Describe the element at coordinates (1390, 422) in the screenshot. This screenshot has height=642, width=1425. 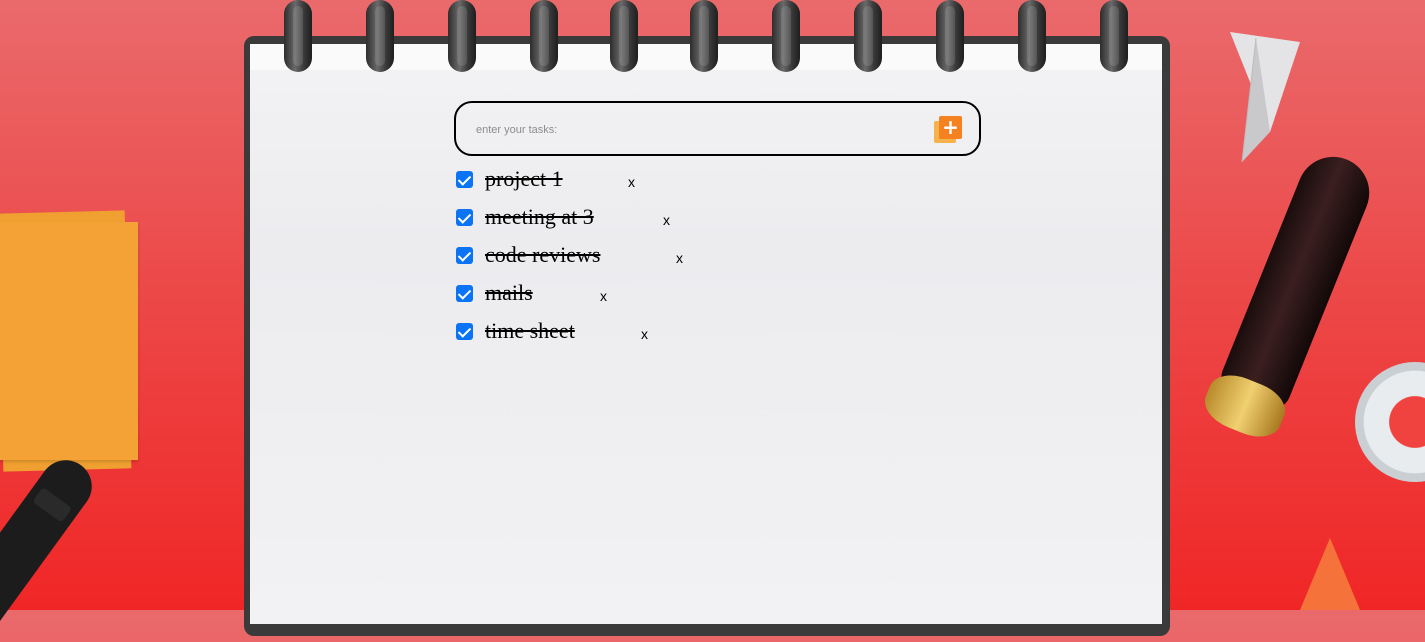
I see `tape-roll-decoration` at that location.